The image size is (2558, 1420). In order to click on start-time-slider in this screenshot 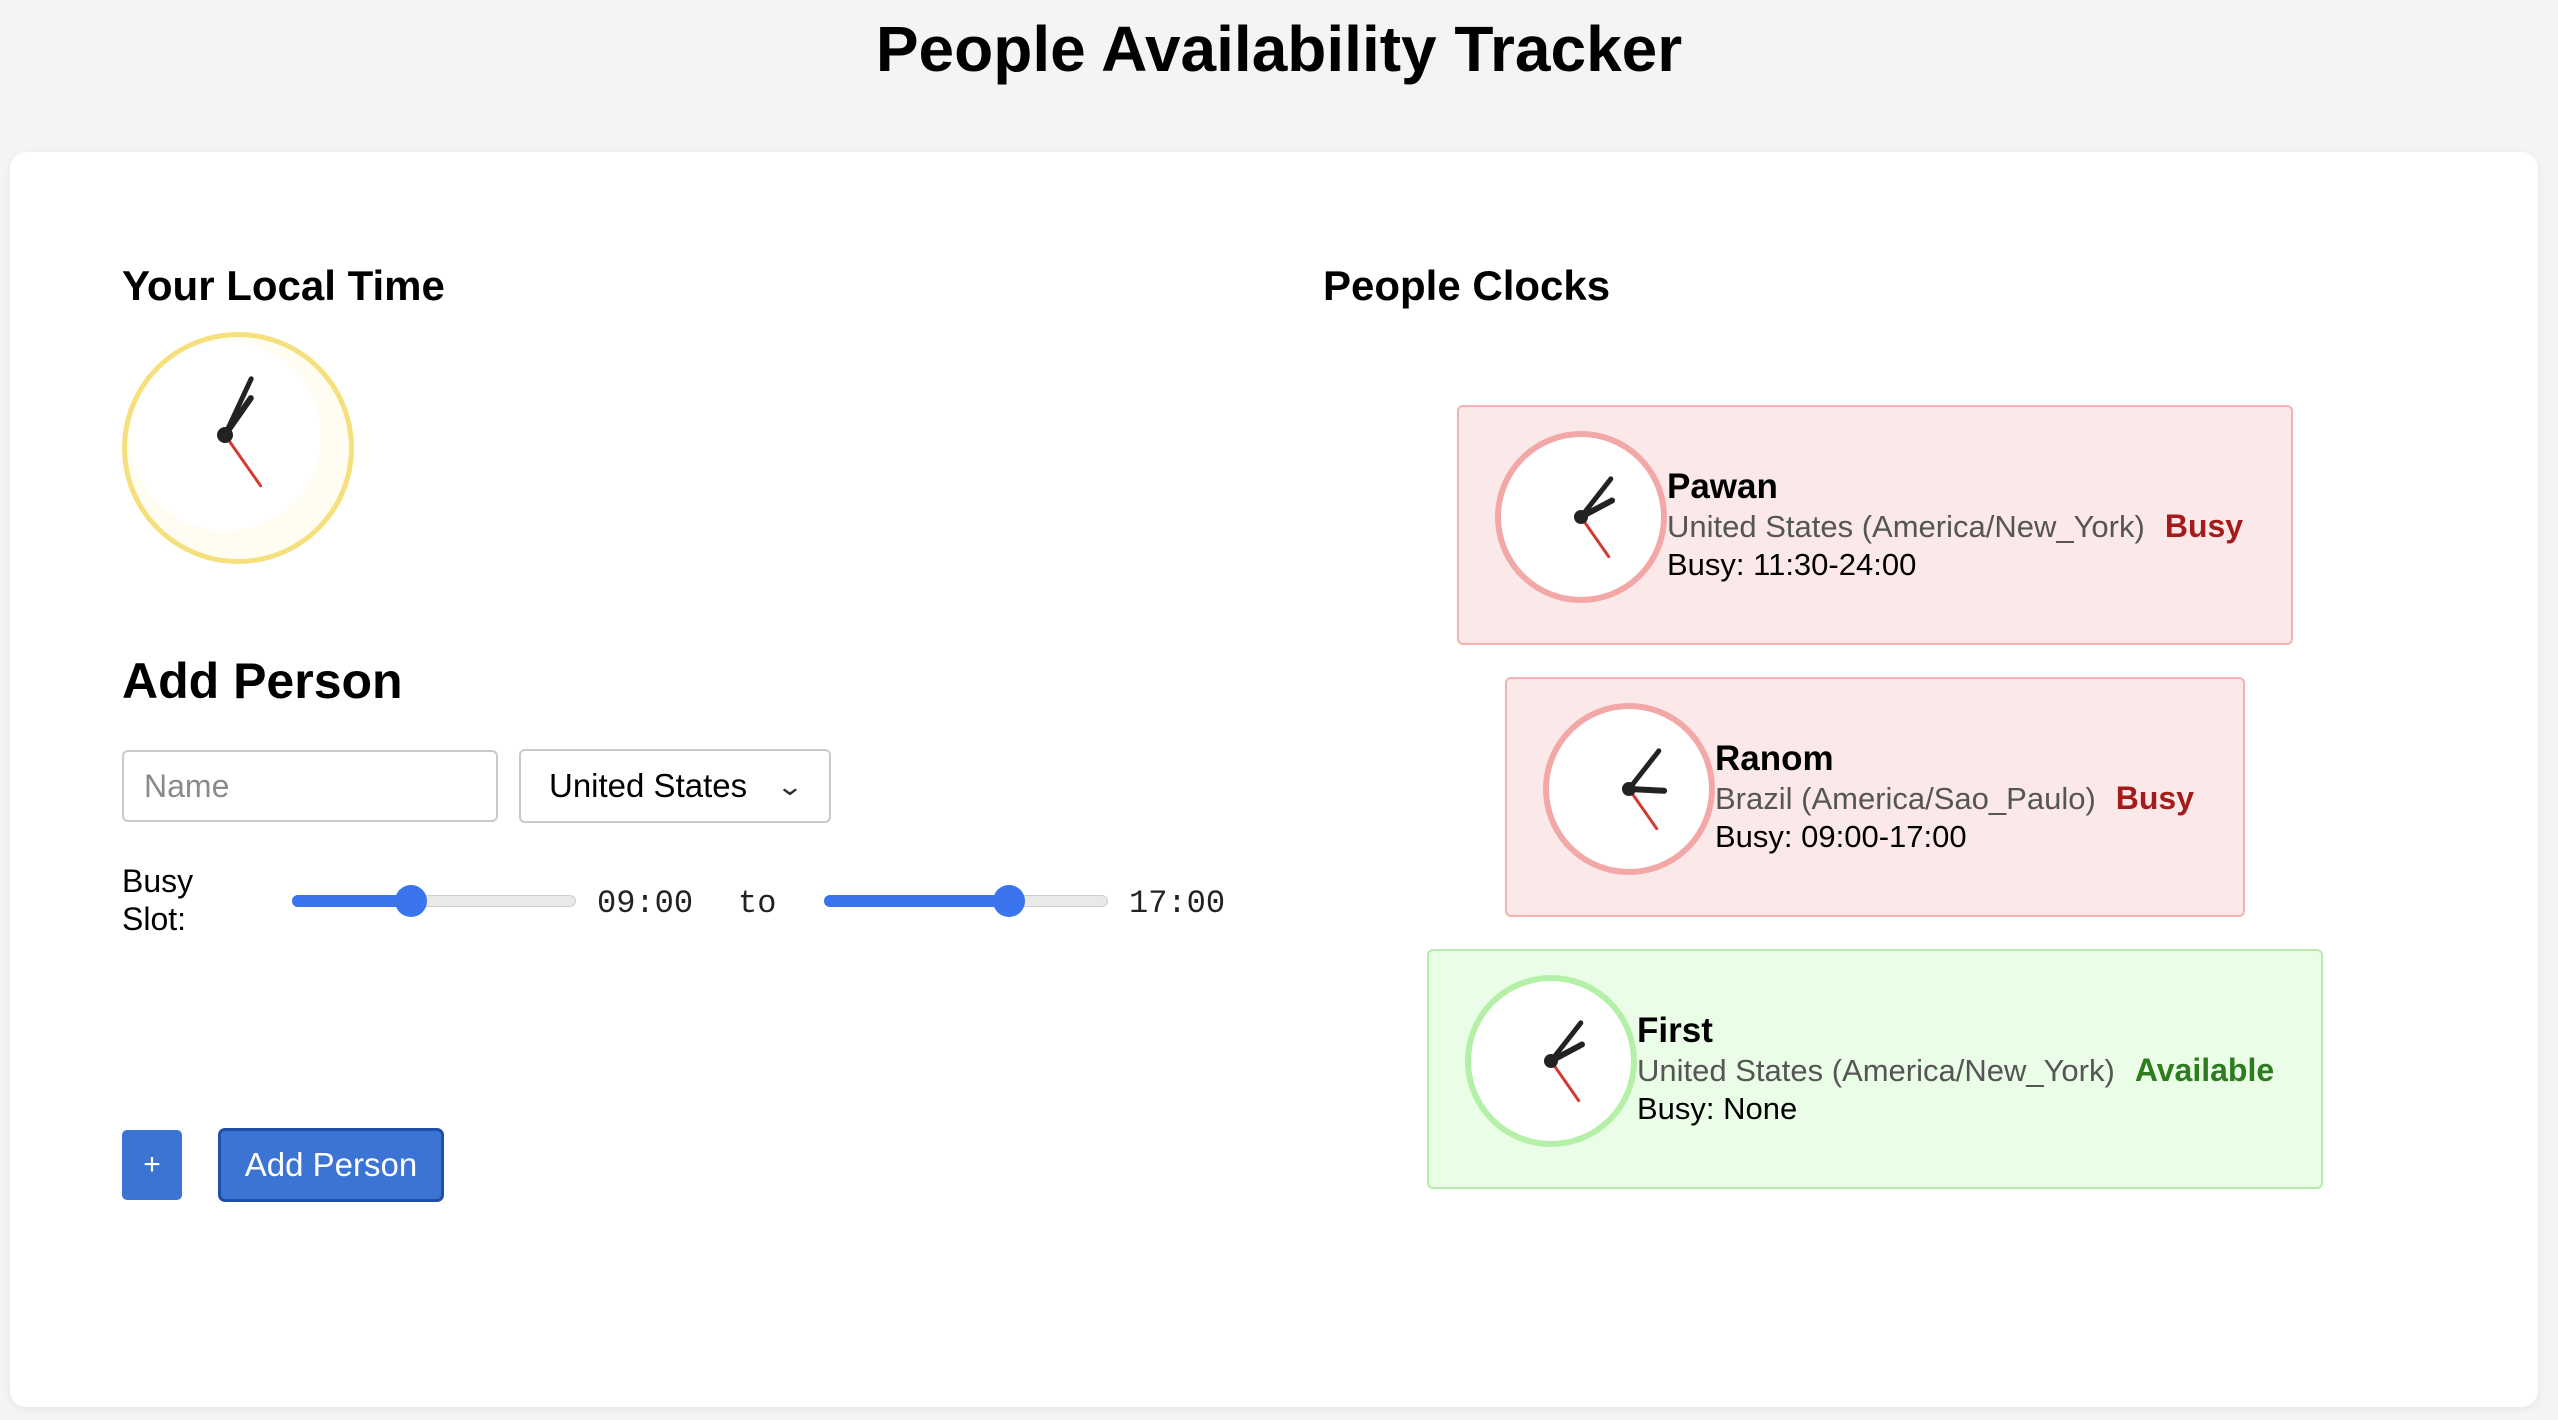, I will do `click(434, 900)`.